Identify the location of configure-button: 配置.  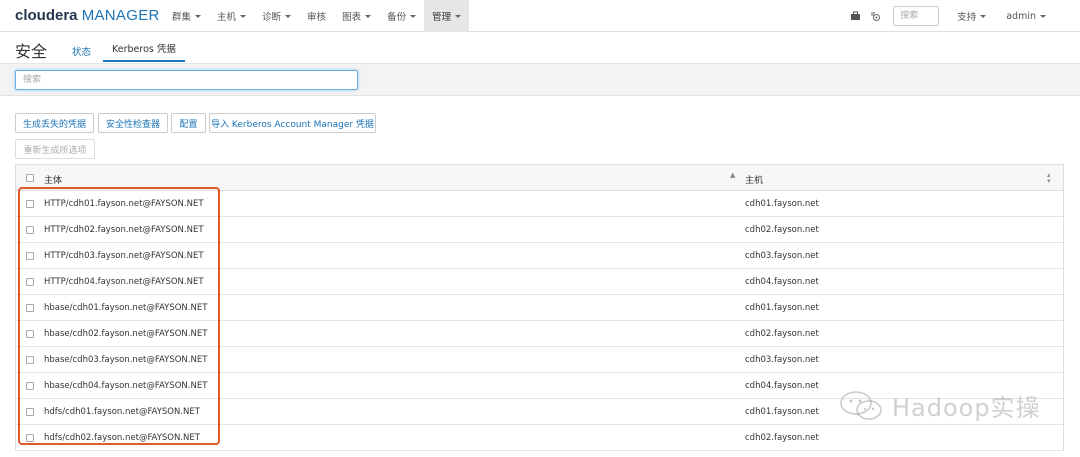
(188, 123).